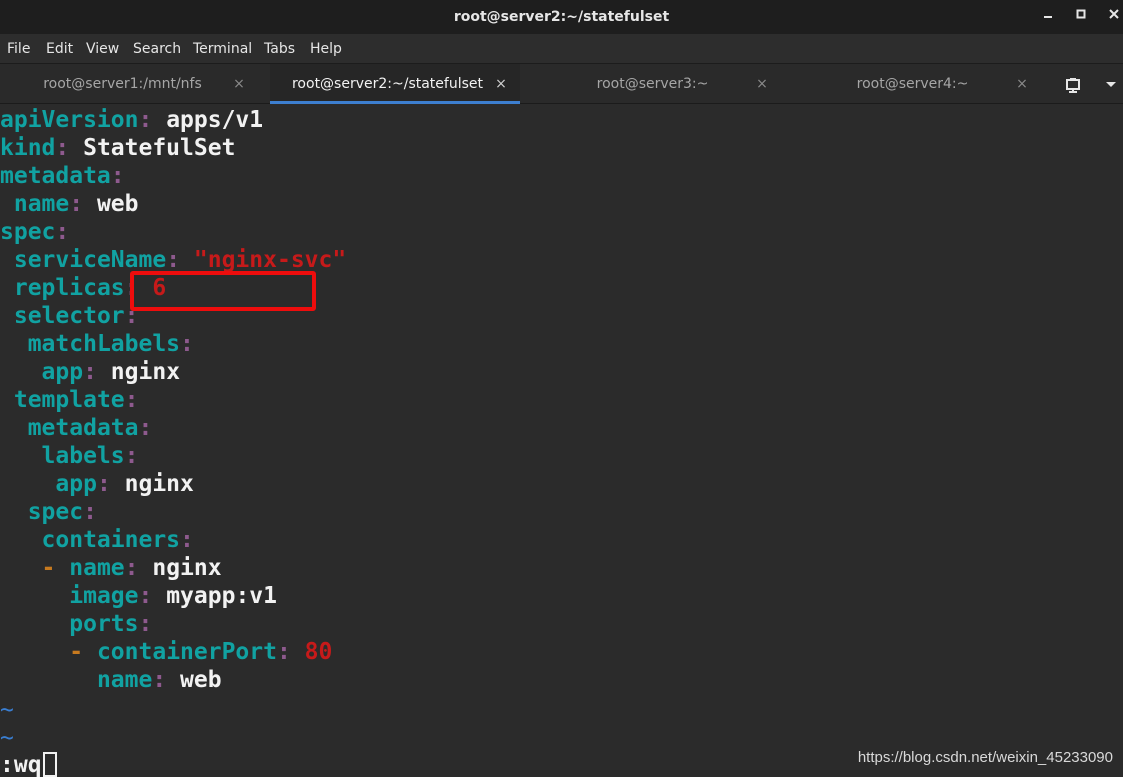  I want to click on yaml-key: apiVersion, so click(69, 120).